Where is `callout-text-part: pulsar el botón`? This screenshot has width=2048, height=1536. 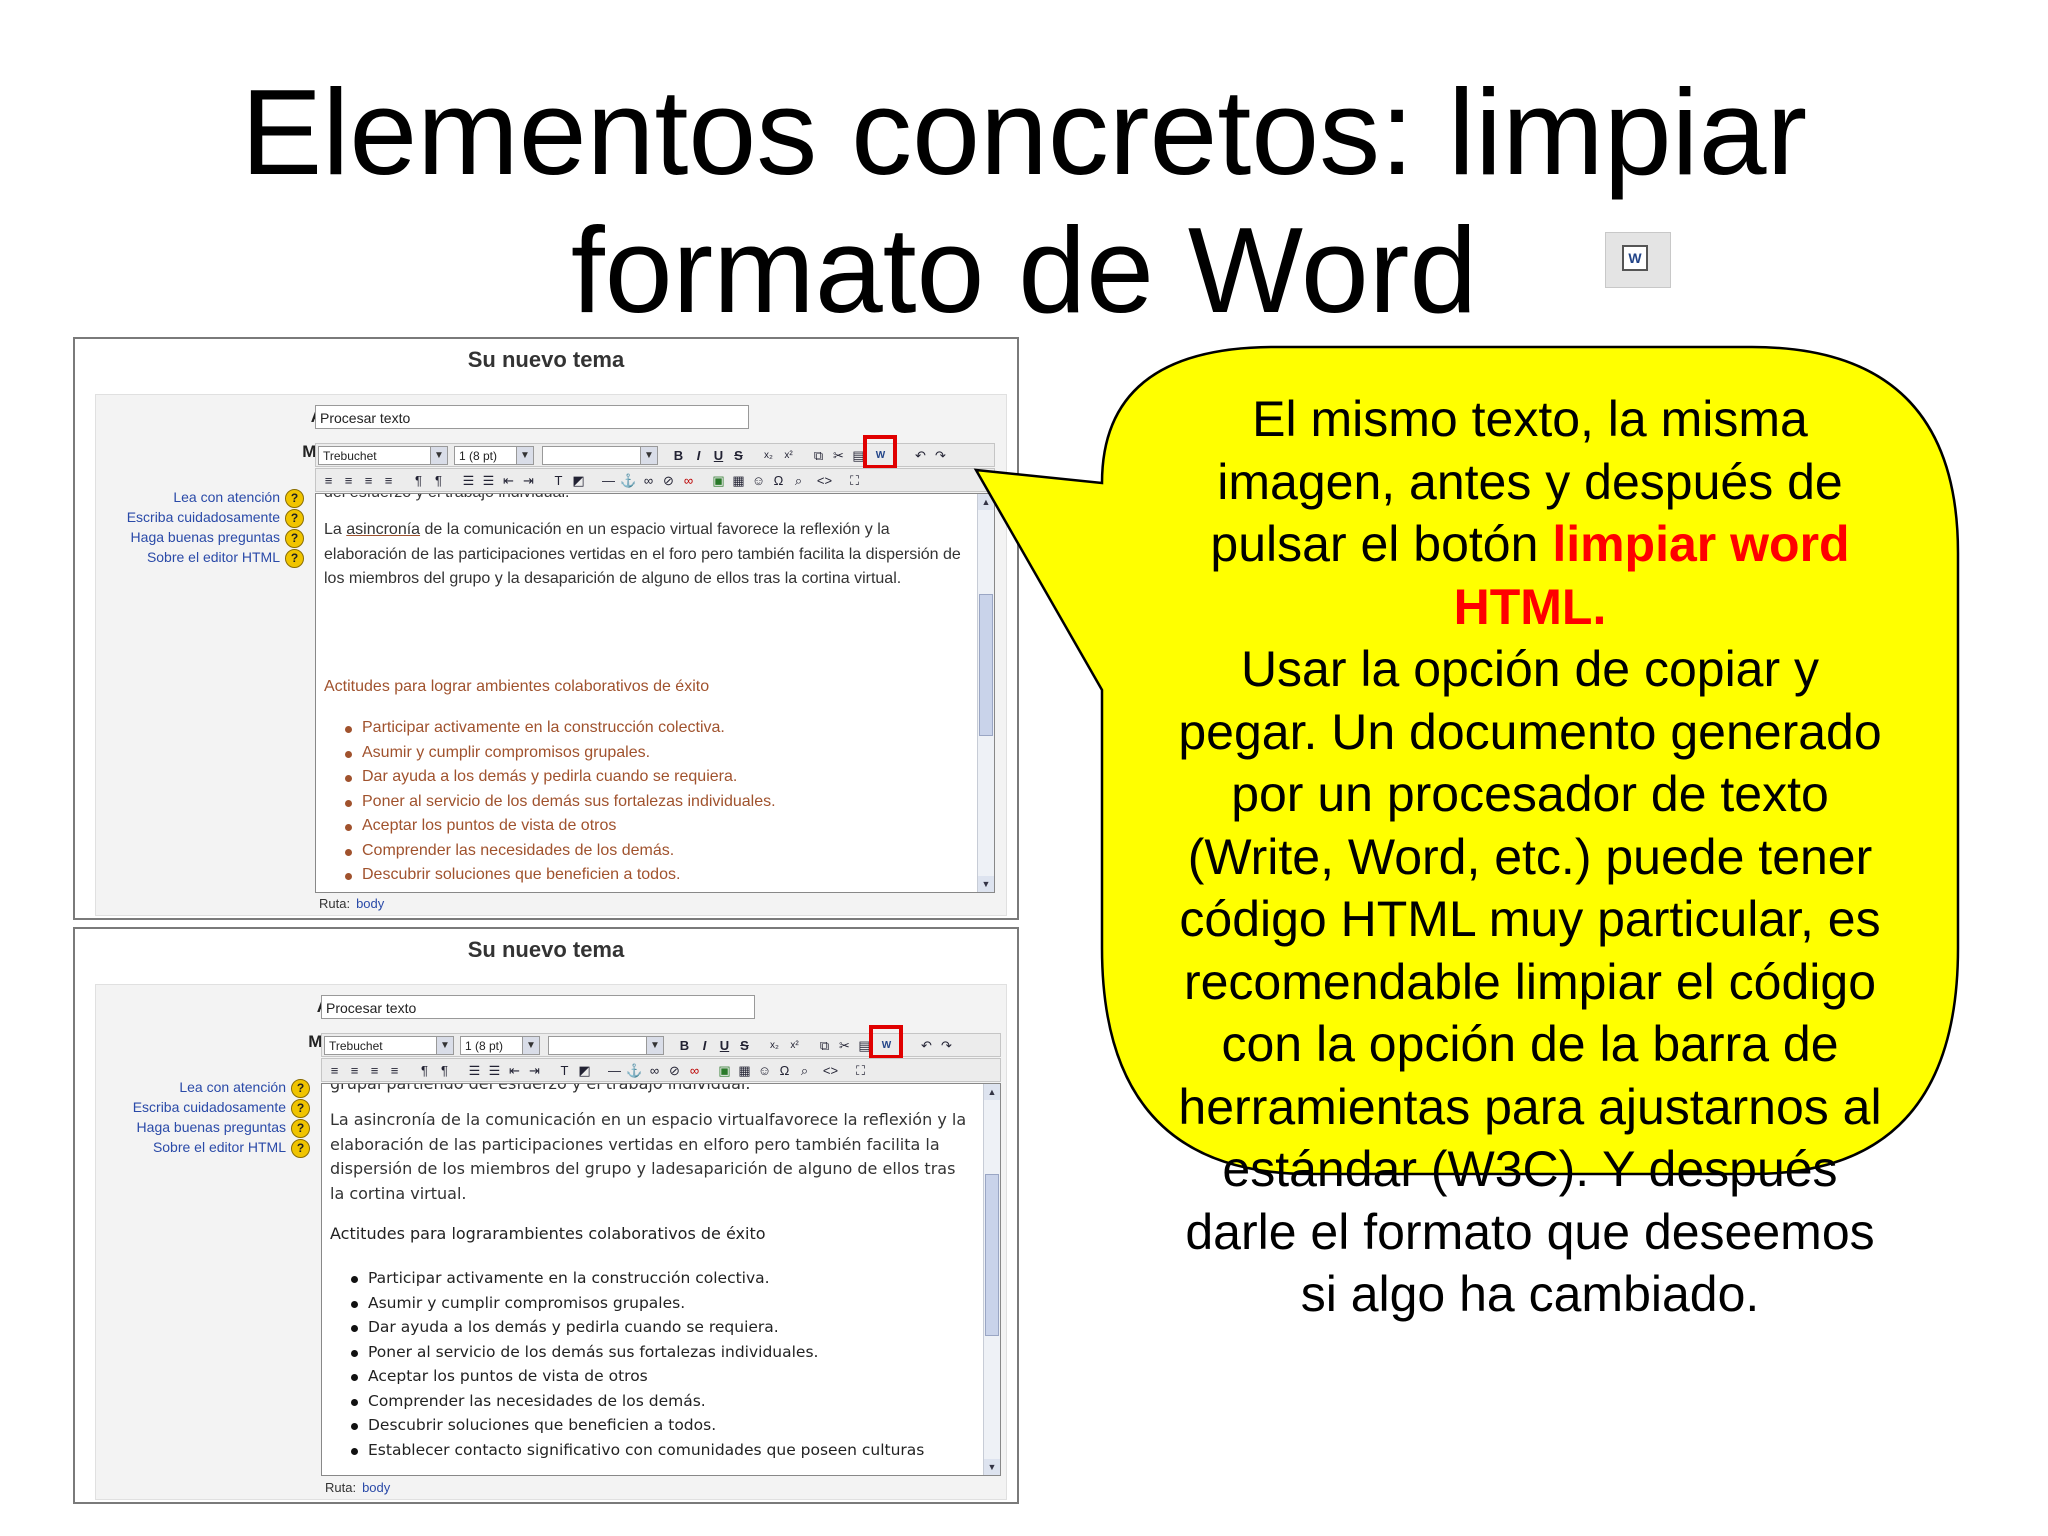
callout-text-part: pulsar el botón is located at coordinates (1381, 544).